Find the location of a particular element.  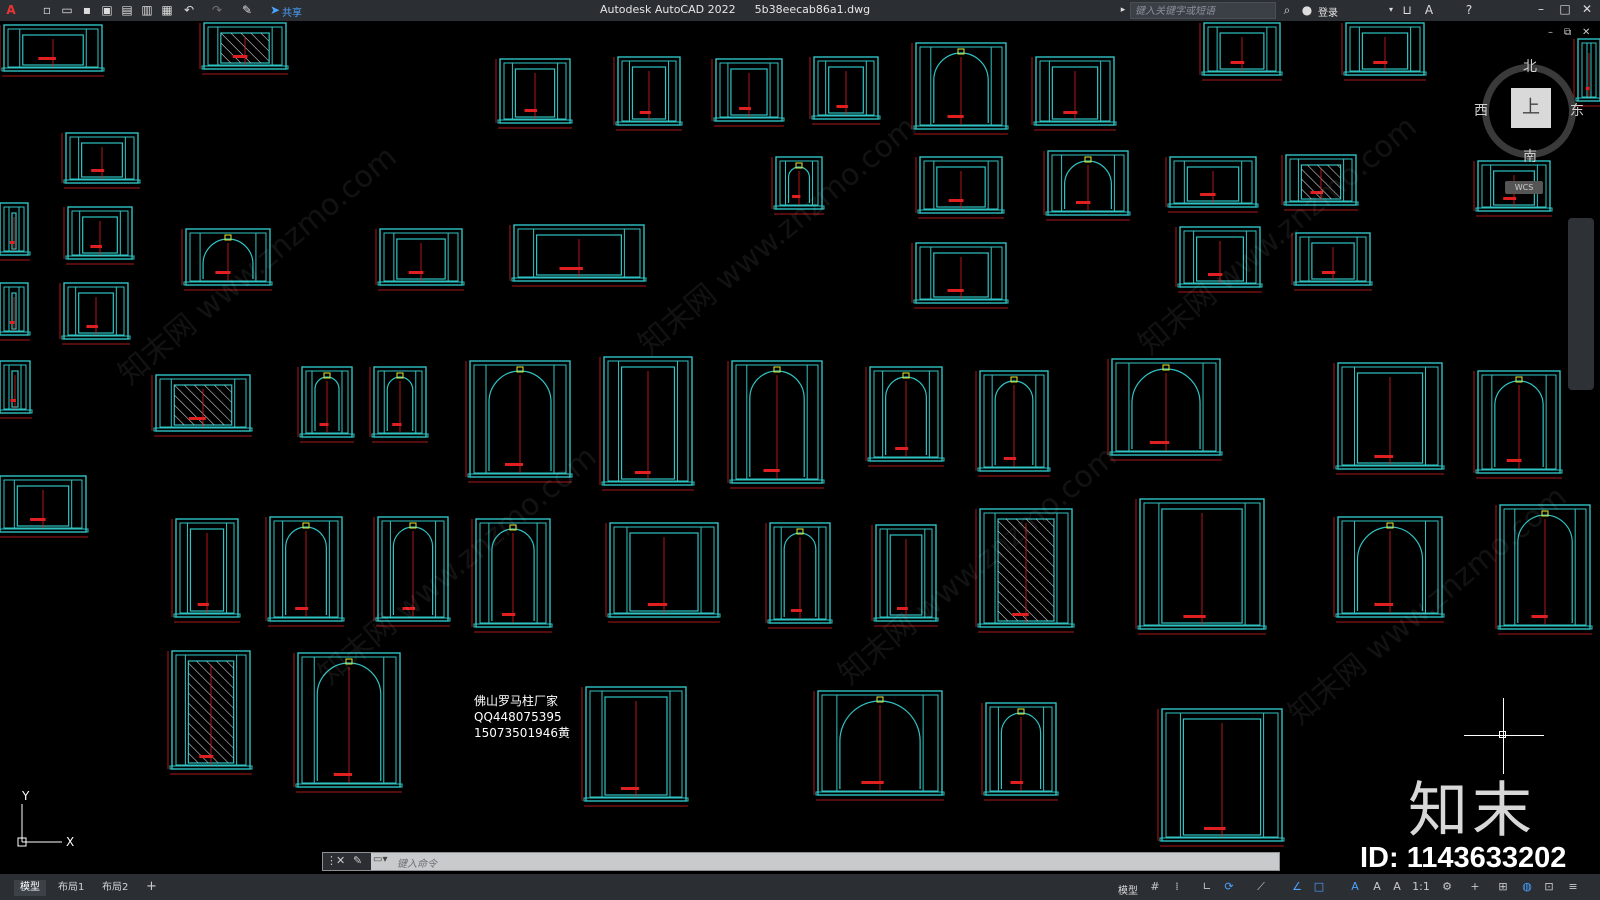

clean-screen-icon: ⊡ is located at coordinates (1549, 887).